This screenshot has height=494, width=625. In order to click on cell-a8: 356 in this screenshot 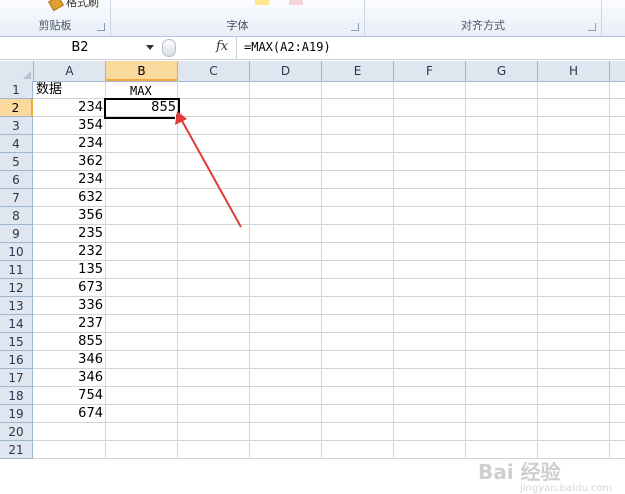, I will do `click(68, 216)`.